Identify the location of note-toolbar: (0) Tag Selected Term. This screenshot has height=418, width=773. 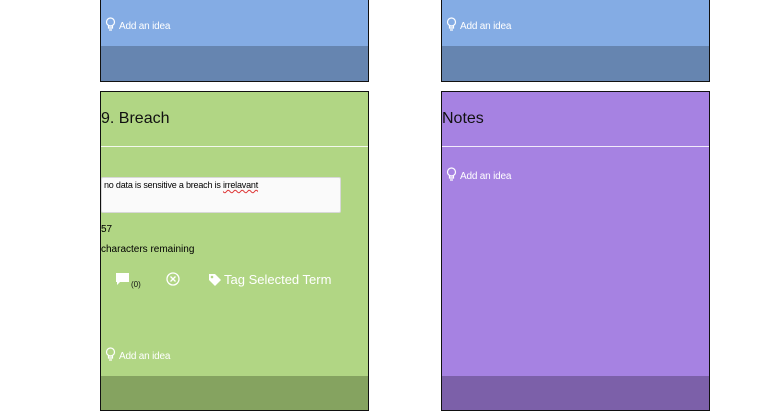
(234, 281).